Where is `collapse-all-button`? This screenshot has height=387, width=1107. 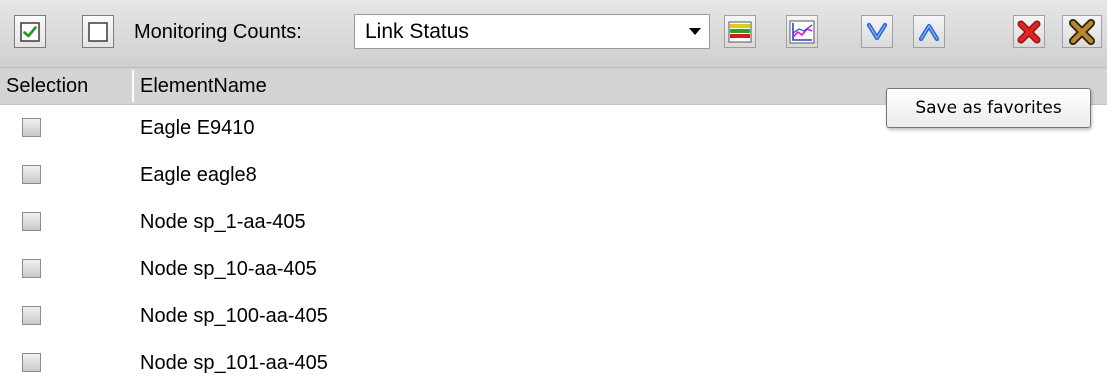
collapse-all-button is located at coordinates (929, 31).